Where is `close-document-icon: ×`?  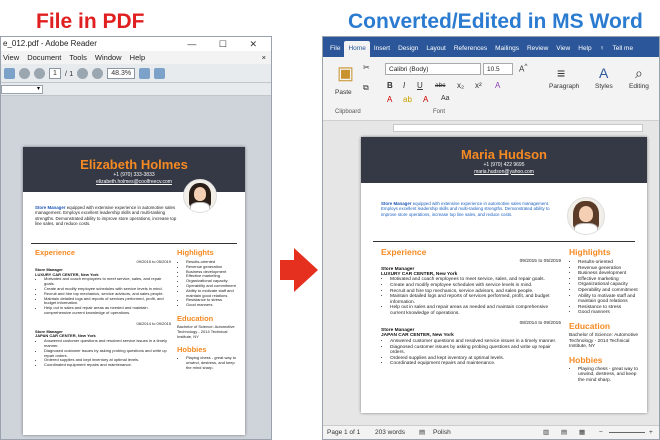
close-document-icon: × is located at coordinates (264, 57).